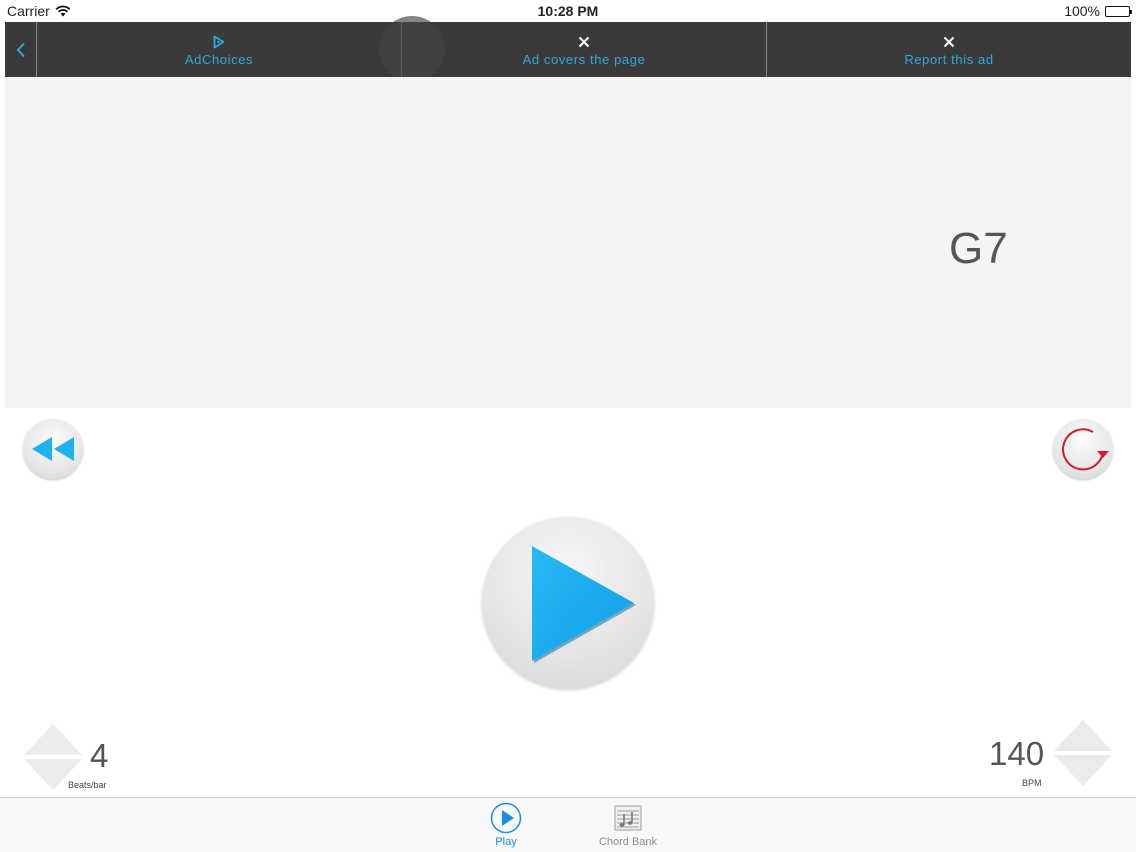 The width and height of the screenshot is (1136, 852). I want to click on ad-covers-page-label: Ad covers the page, so click(584, 59).